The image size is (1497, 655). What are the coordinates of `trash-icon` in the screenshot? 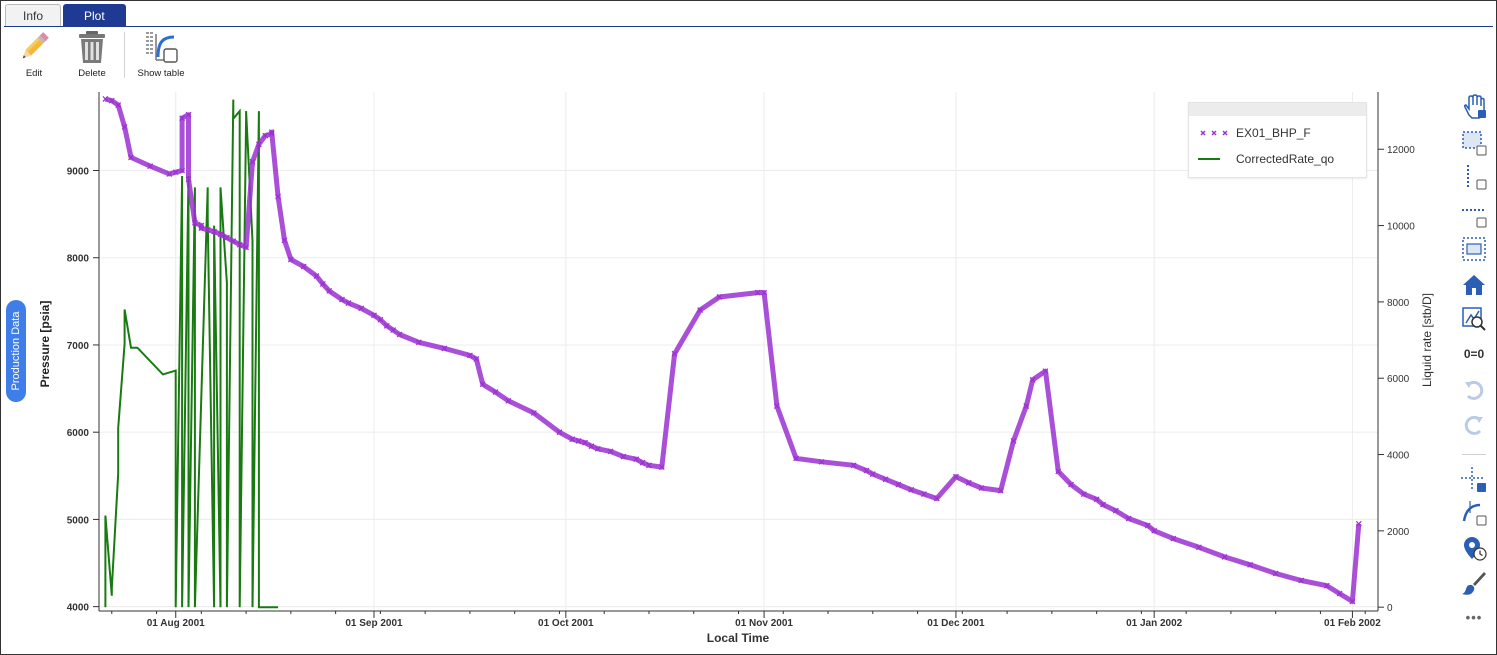 It's located at (92, 47).